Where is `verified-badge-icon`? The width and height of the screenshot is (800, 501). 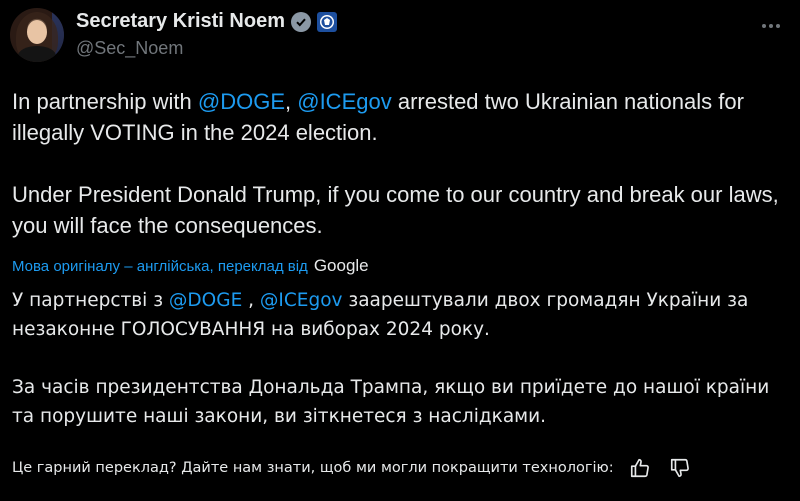 verified-badge-icon is located at coordinates (300, 21).